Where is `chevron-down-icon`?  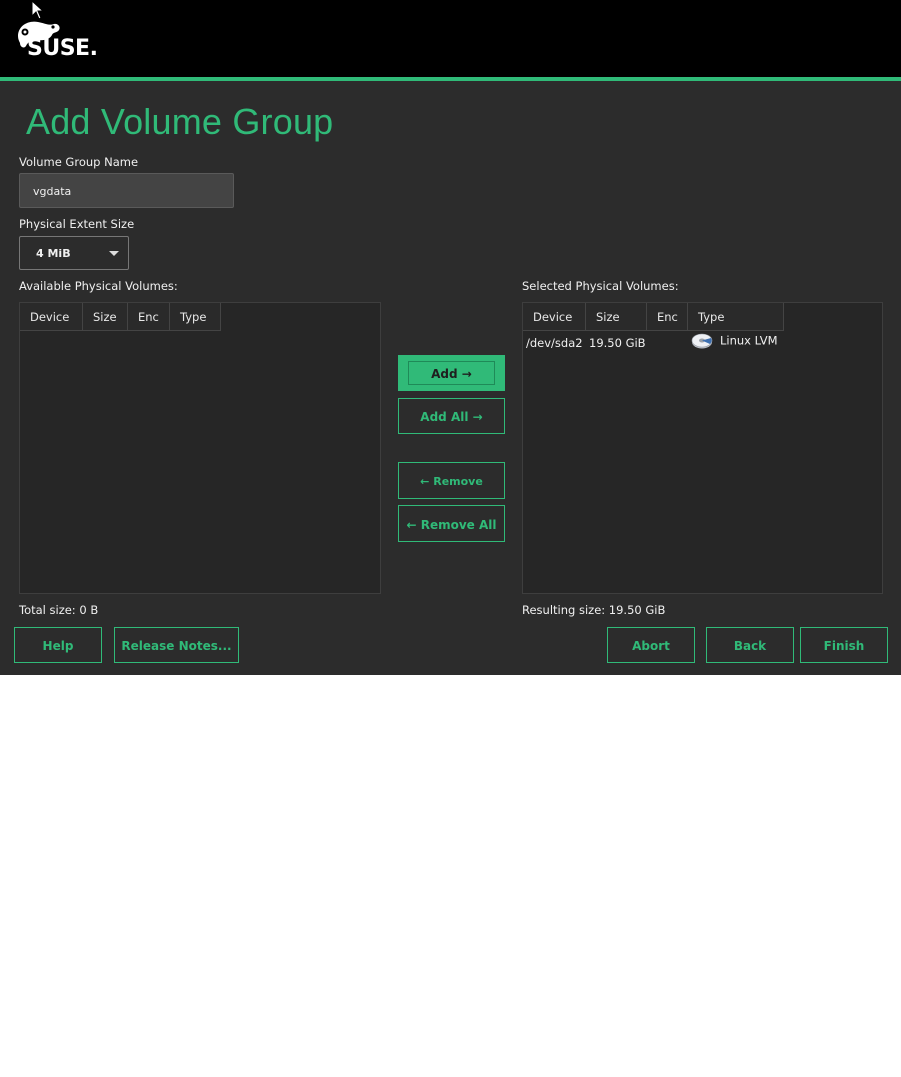
chevron-down-icon is located at coordinates (114, 253).